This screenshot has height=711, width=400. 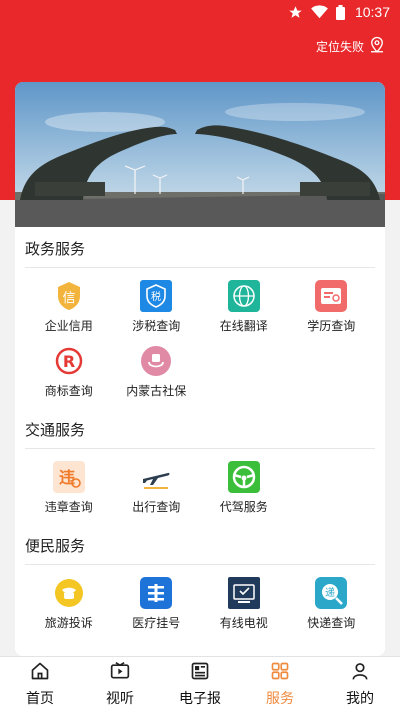 I want to click on service-item: 出行查询, so click(x=157, y=487).